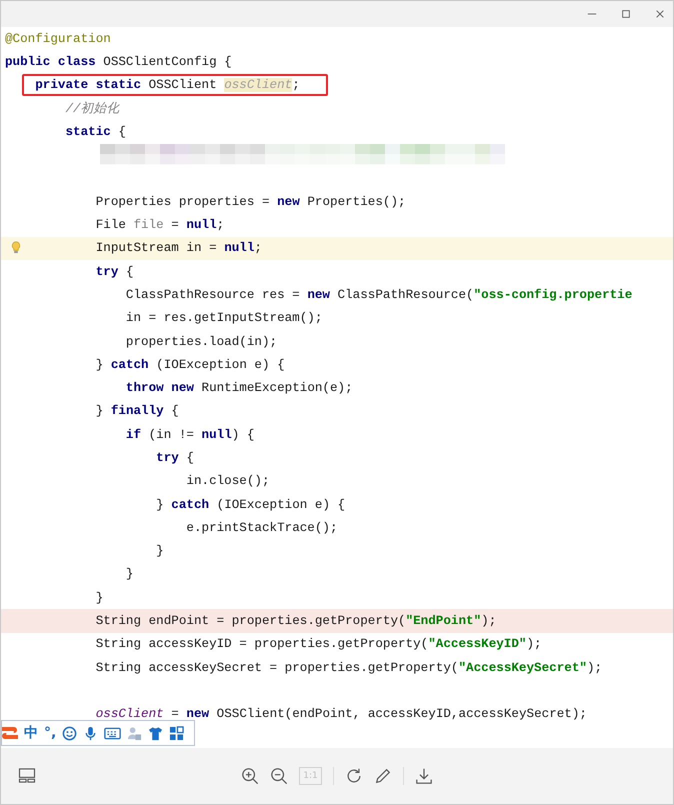  Describe the element at coordinates (92, 109) in the screenshot. I see `code-line: //初始化` at that location.